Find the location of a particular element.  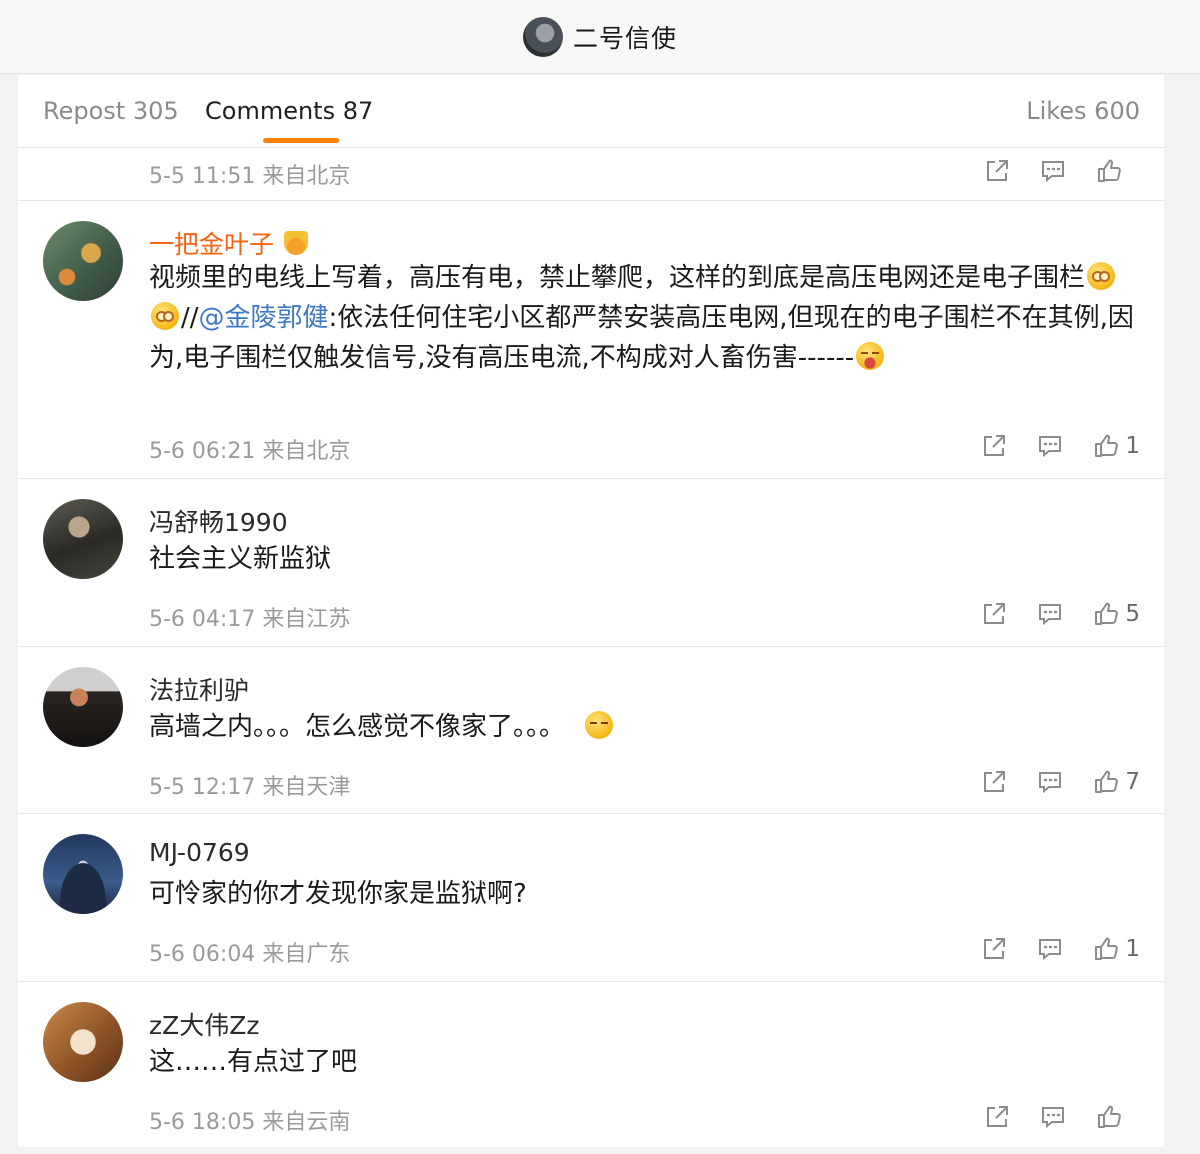

comment-row: zZ大伟Zz 这……有点过了吧 5-6 18:05 来自云南 is located at coordinates (591, 1064).